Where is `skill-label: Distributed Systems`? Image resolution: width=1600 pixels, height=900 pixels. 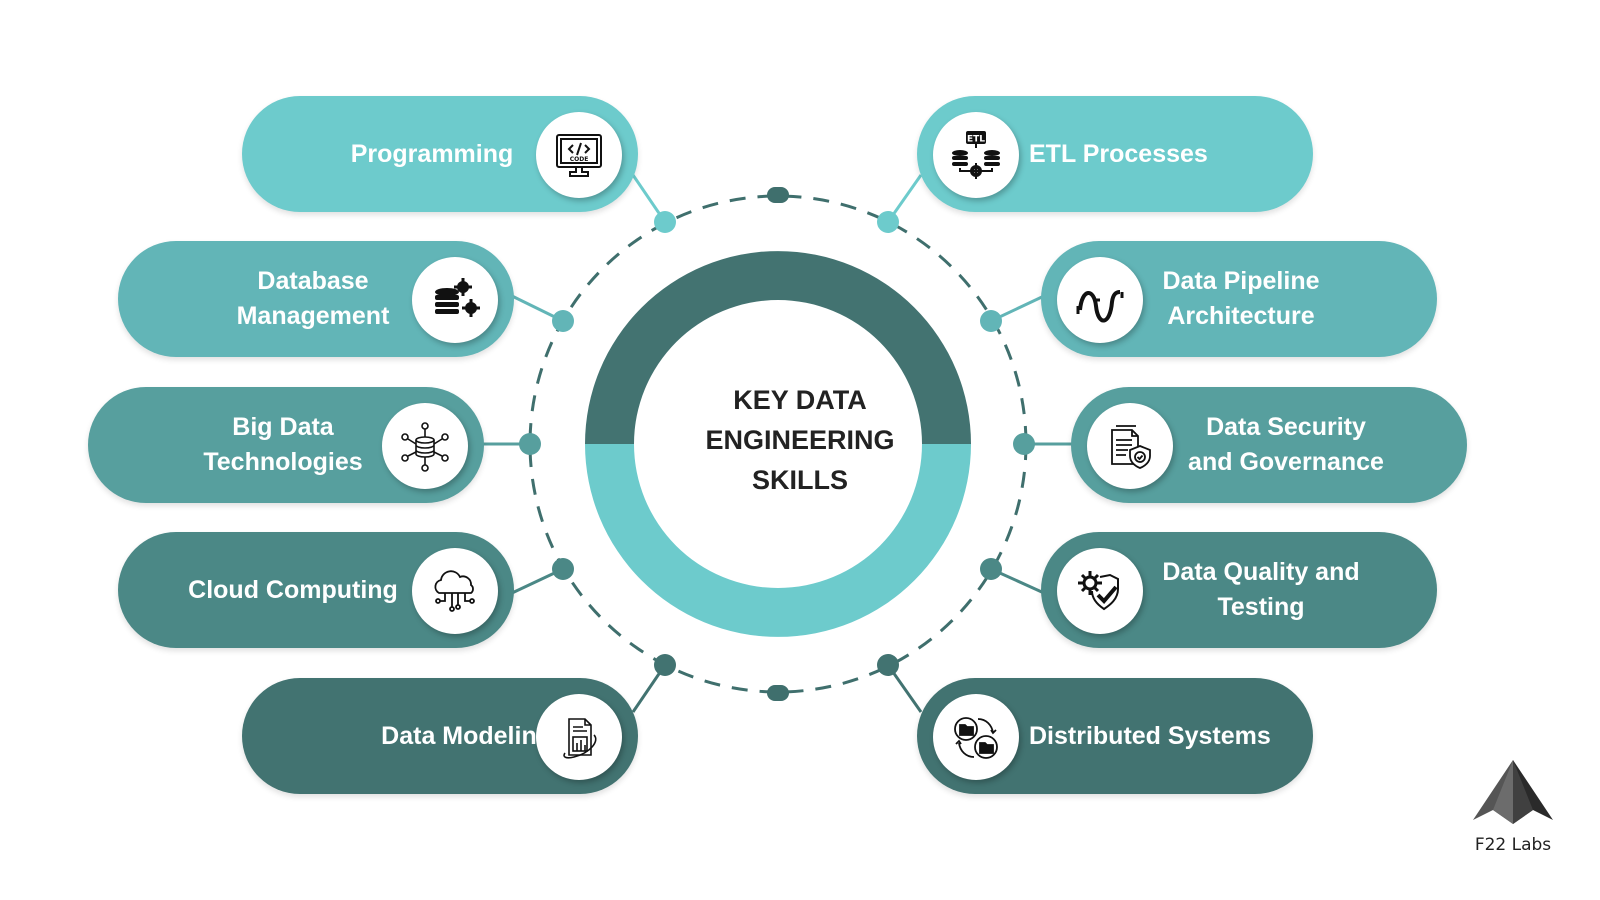
skill-label: Distributed Systems is located at coordinates (1150, 735).